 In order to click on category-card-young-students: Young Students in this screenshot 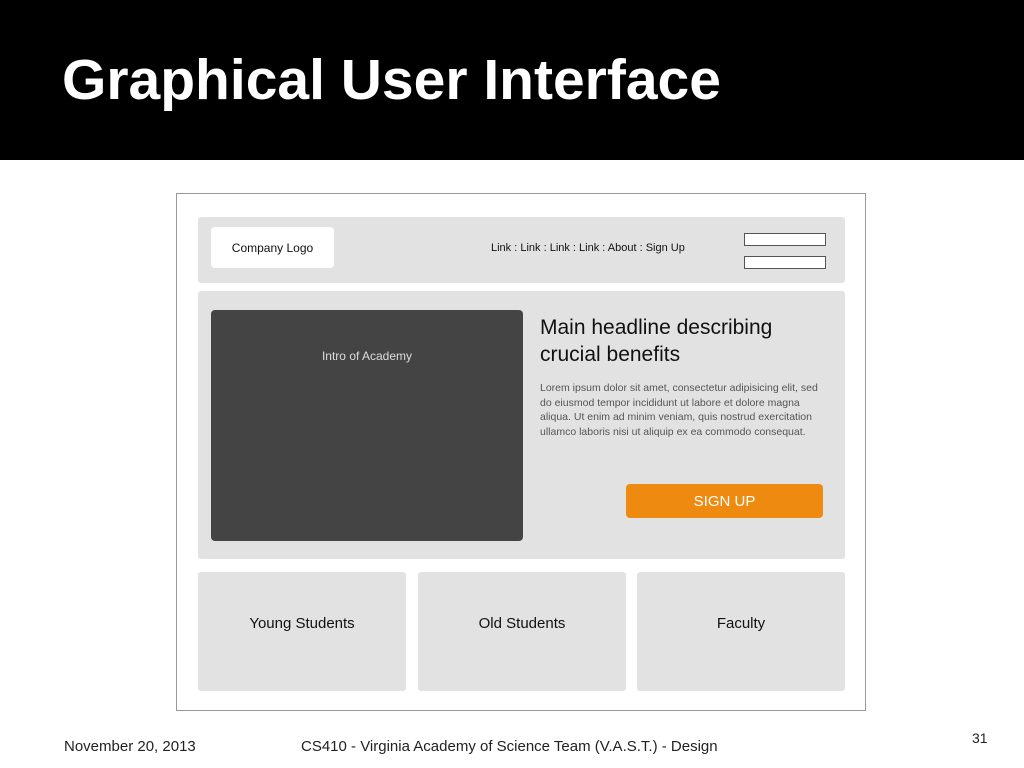, I will do `click(302, 631)`.